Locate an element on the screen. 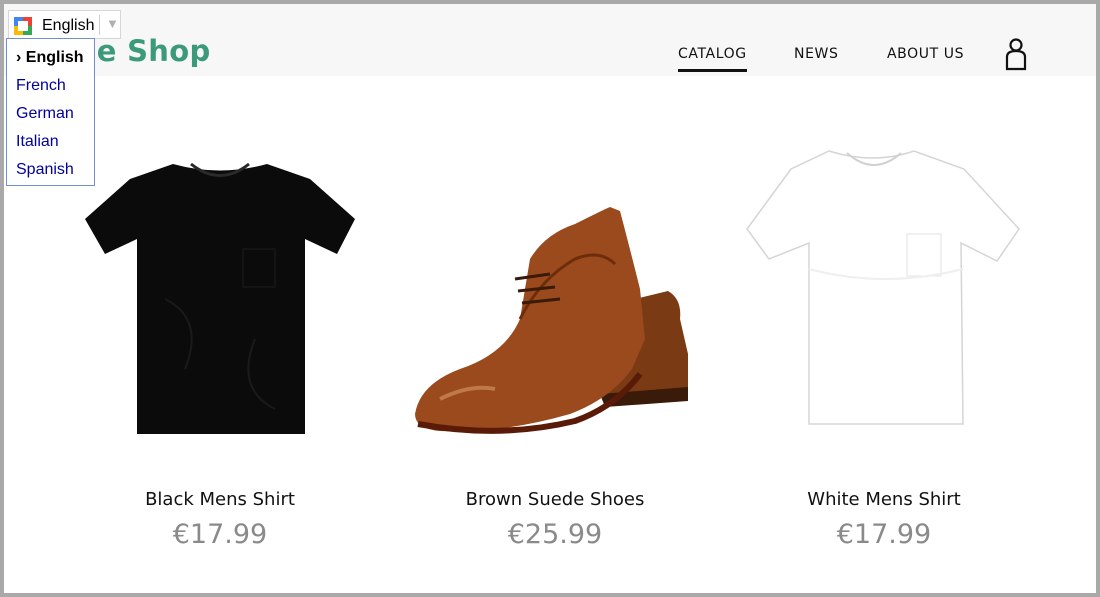  language-option-spanish: Spanish is located at coordinates (45, 170).